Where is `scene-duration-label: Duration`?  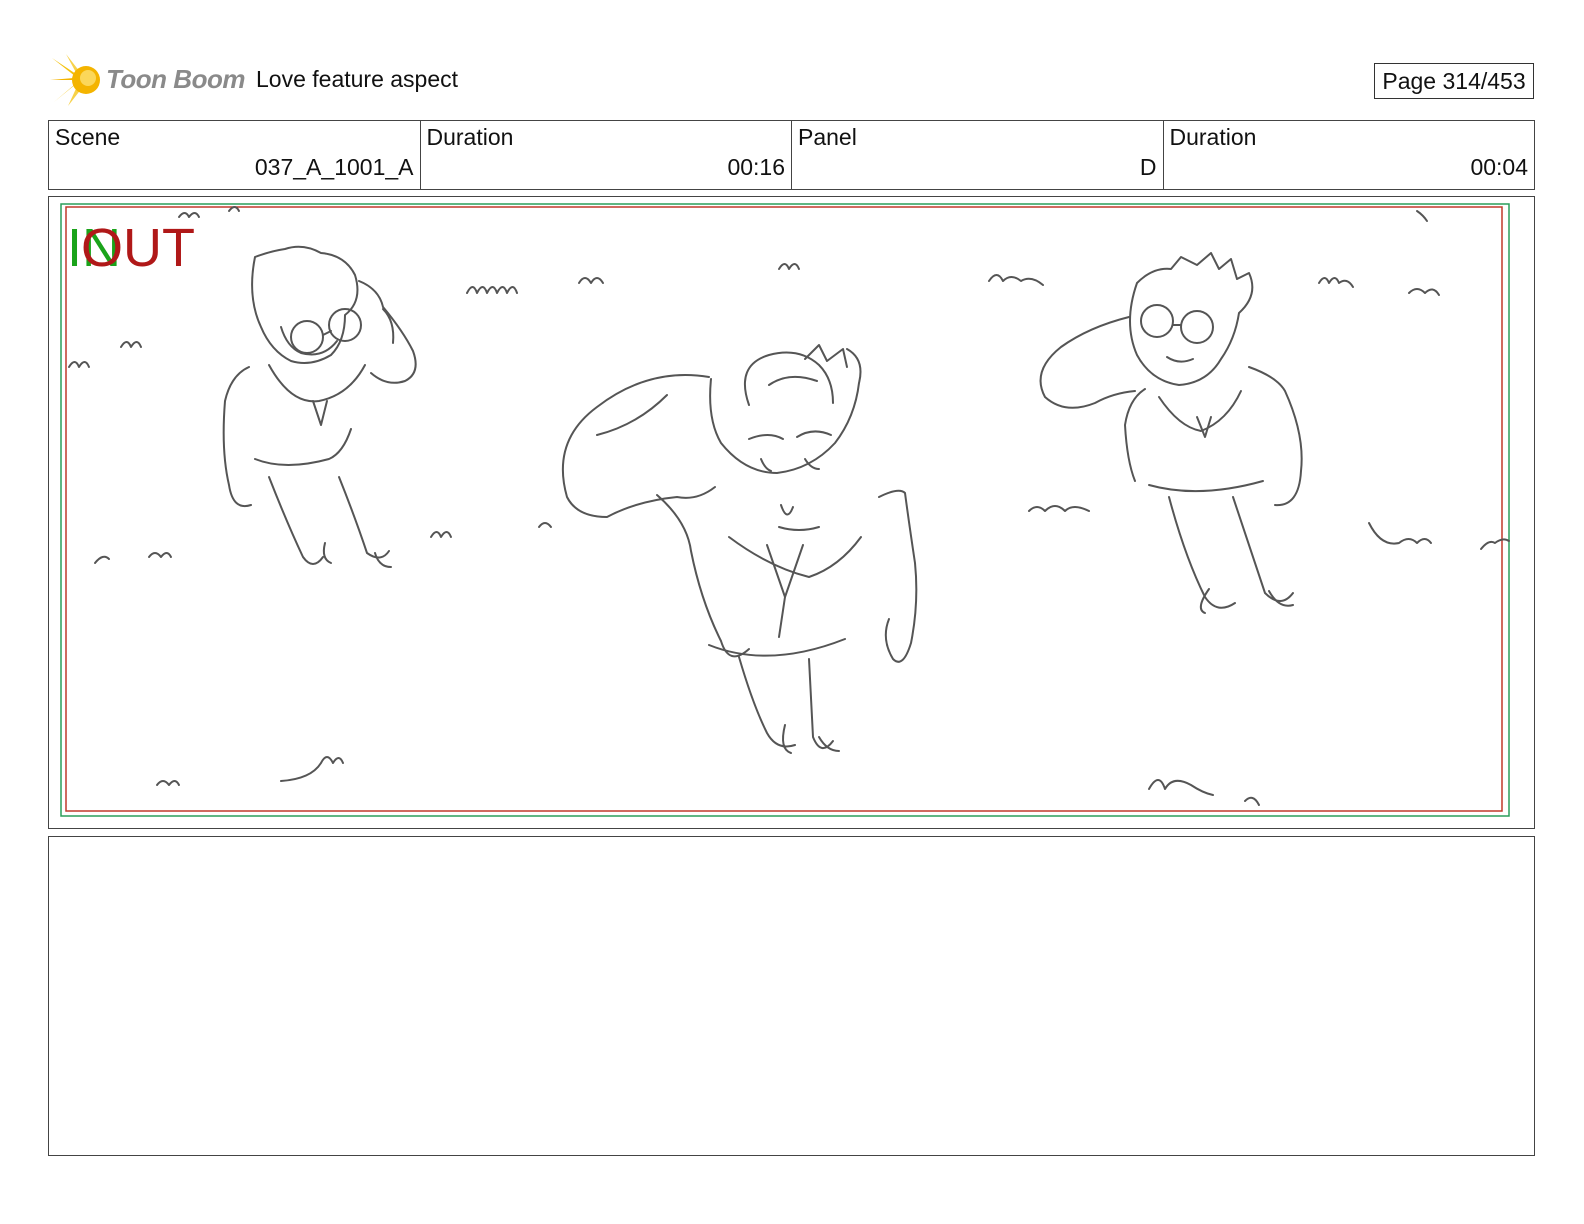 scene-duration-label: Duration is located at coordinates (470, 137).